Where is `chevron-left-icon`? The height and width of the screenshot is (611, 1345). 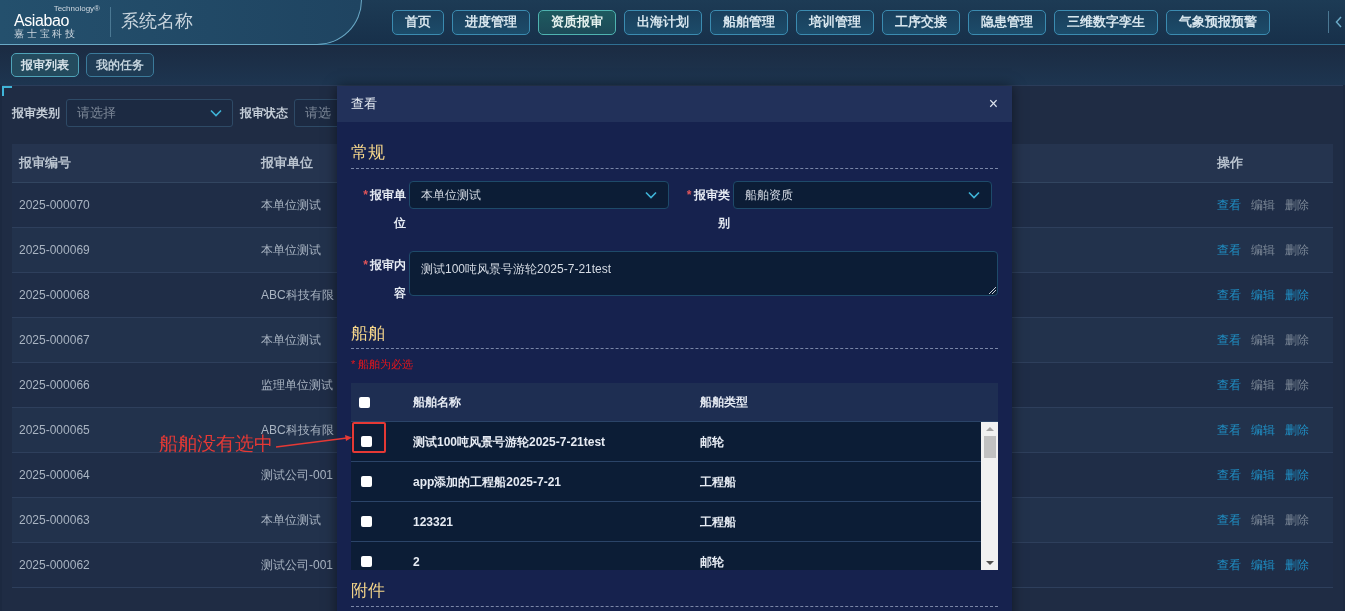 chevron-left-icon is located at coordinates (1339, 22).